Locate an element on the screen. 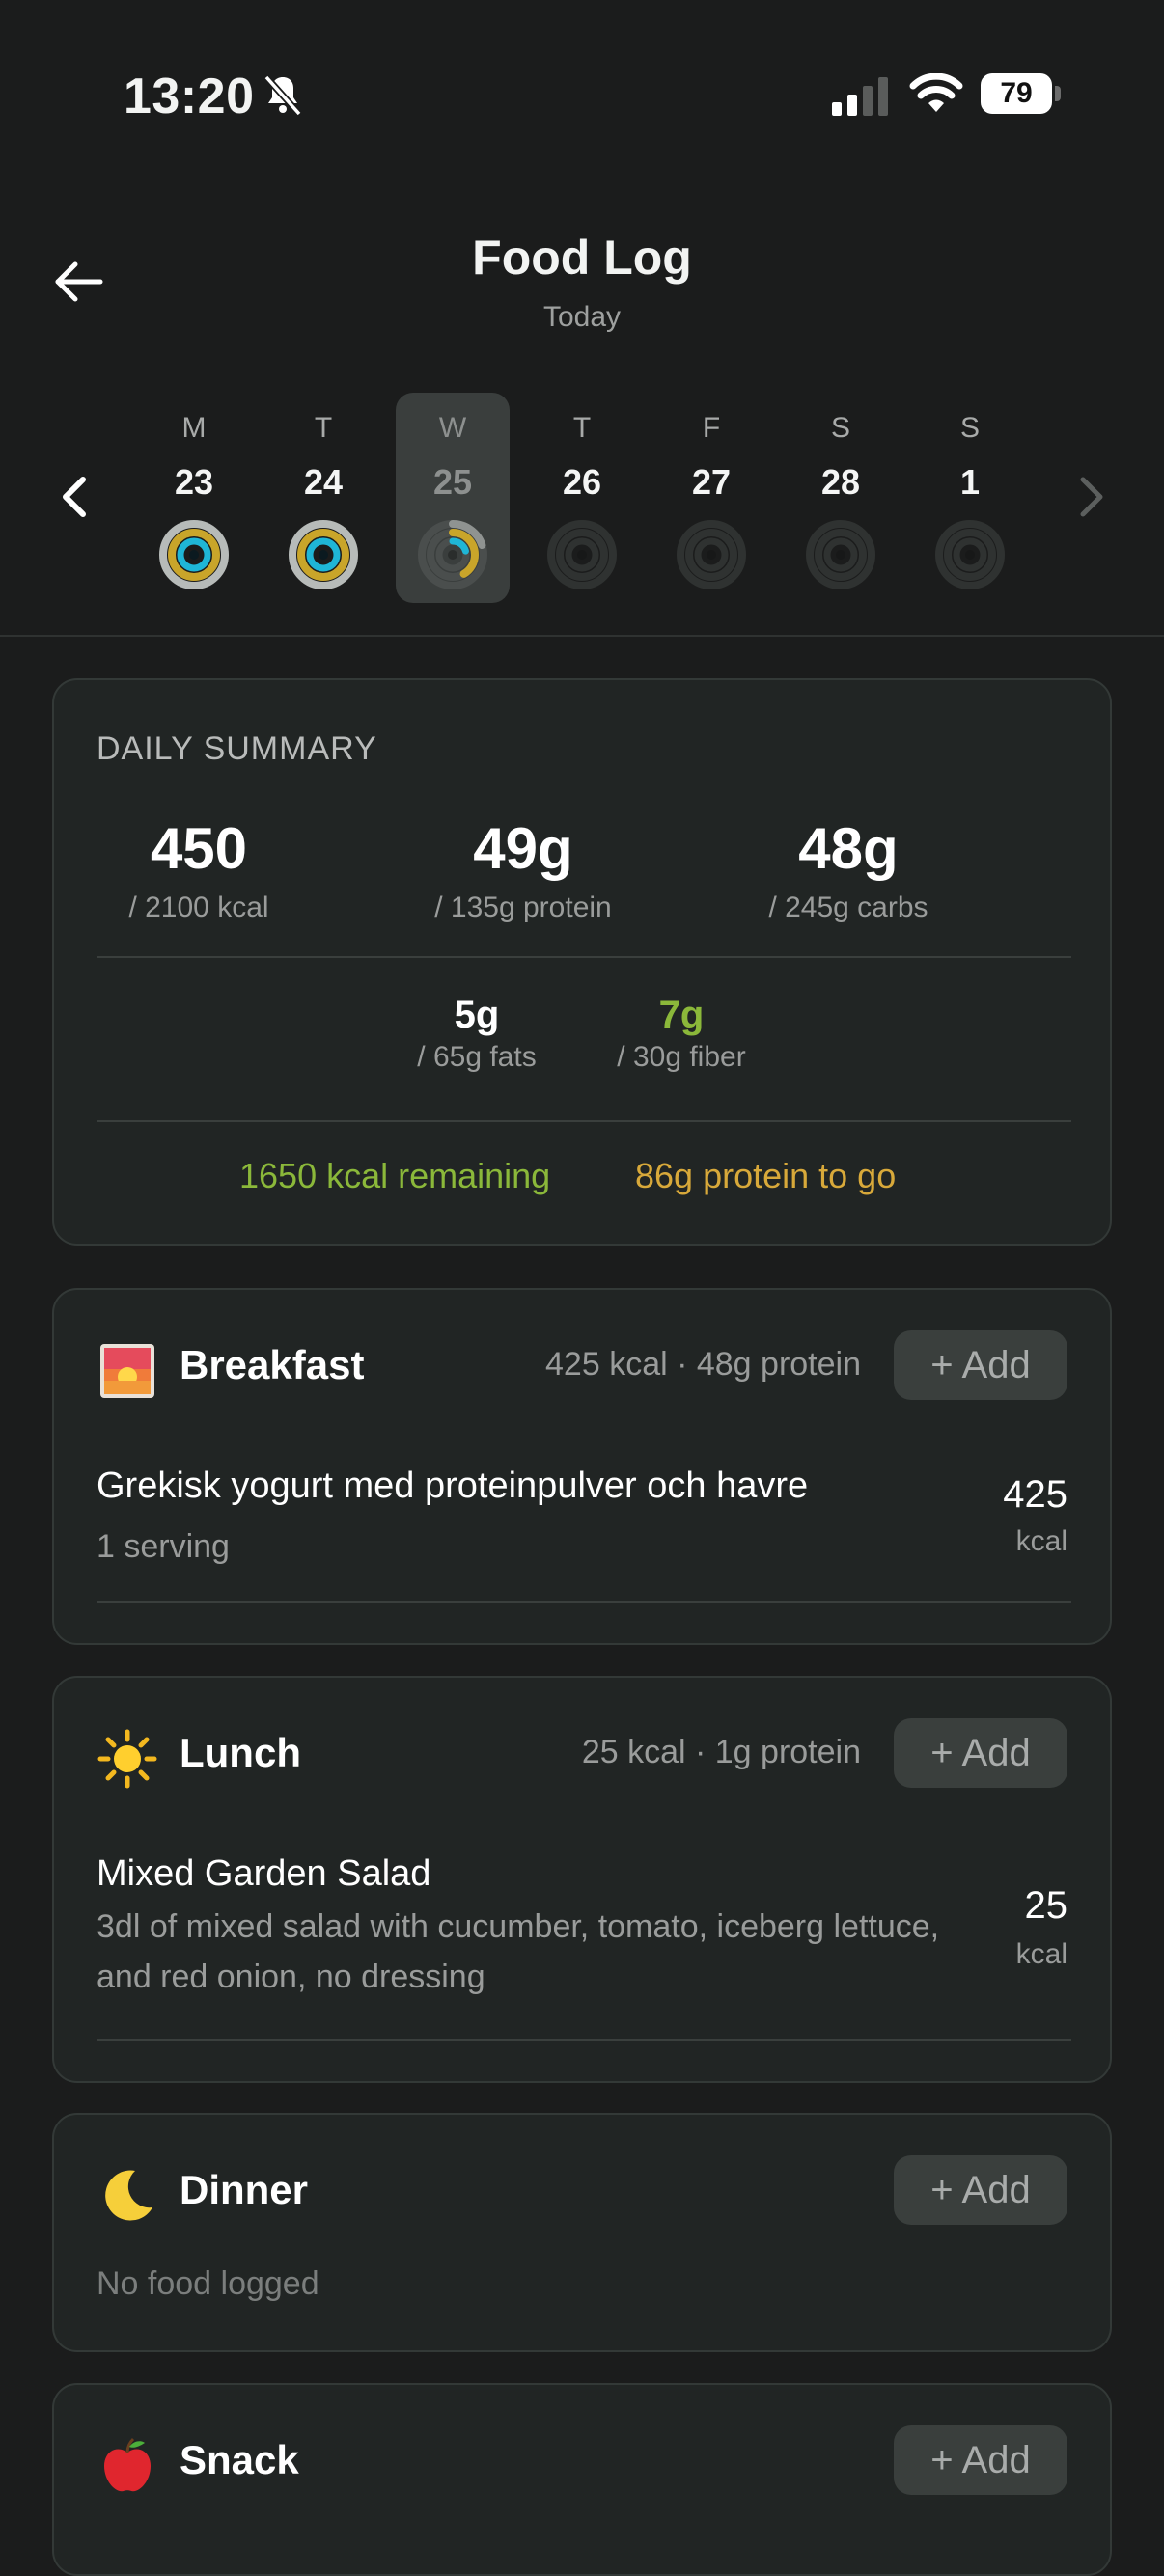 Image resolution: width=1164 pixels, height=2576 pixels. day-number: 25 is located at coordinates (453, 482).